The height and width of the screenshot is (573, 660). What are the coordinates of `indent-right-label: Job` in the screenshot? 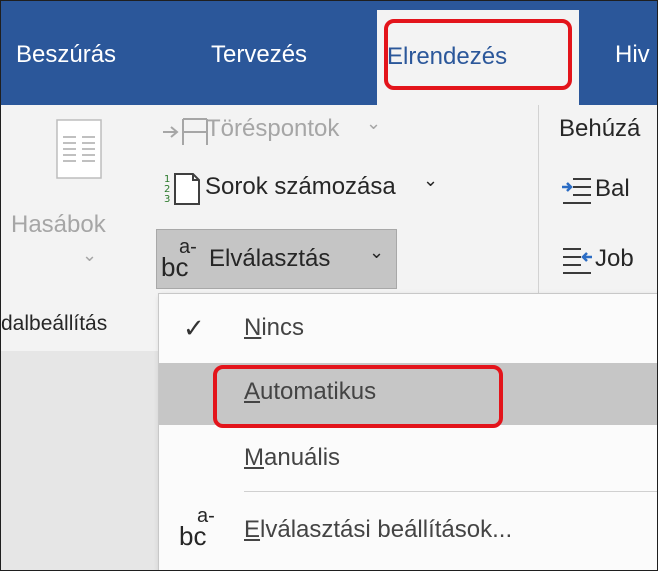 It's located at (614, 258).